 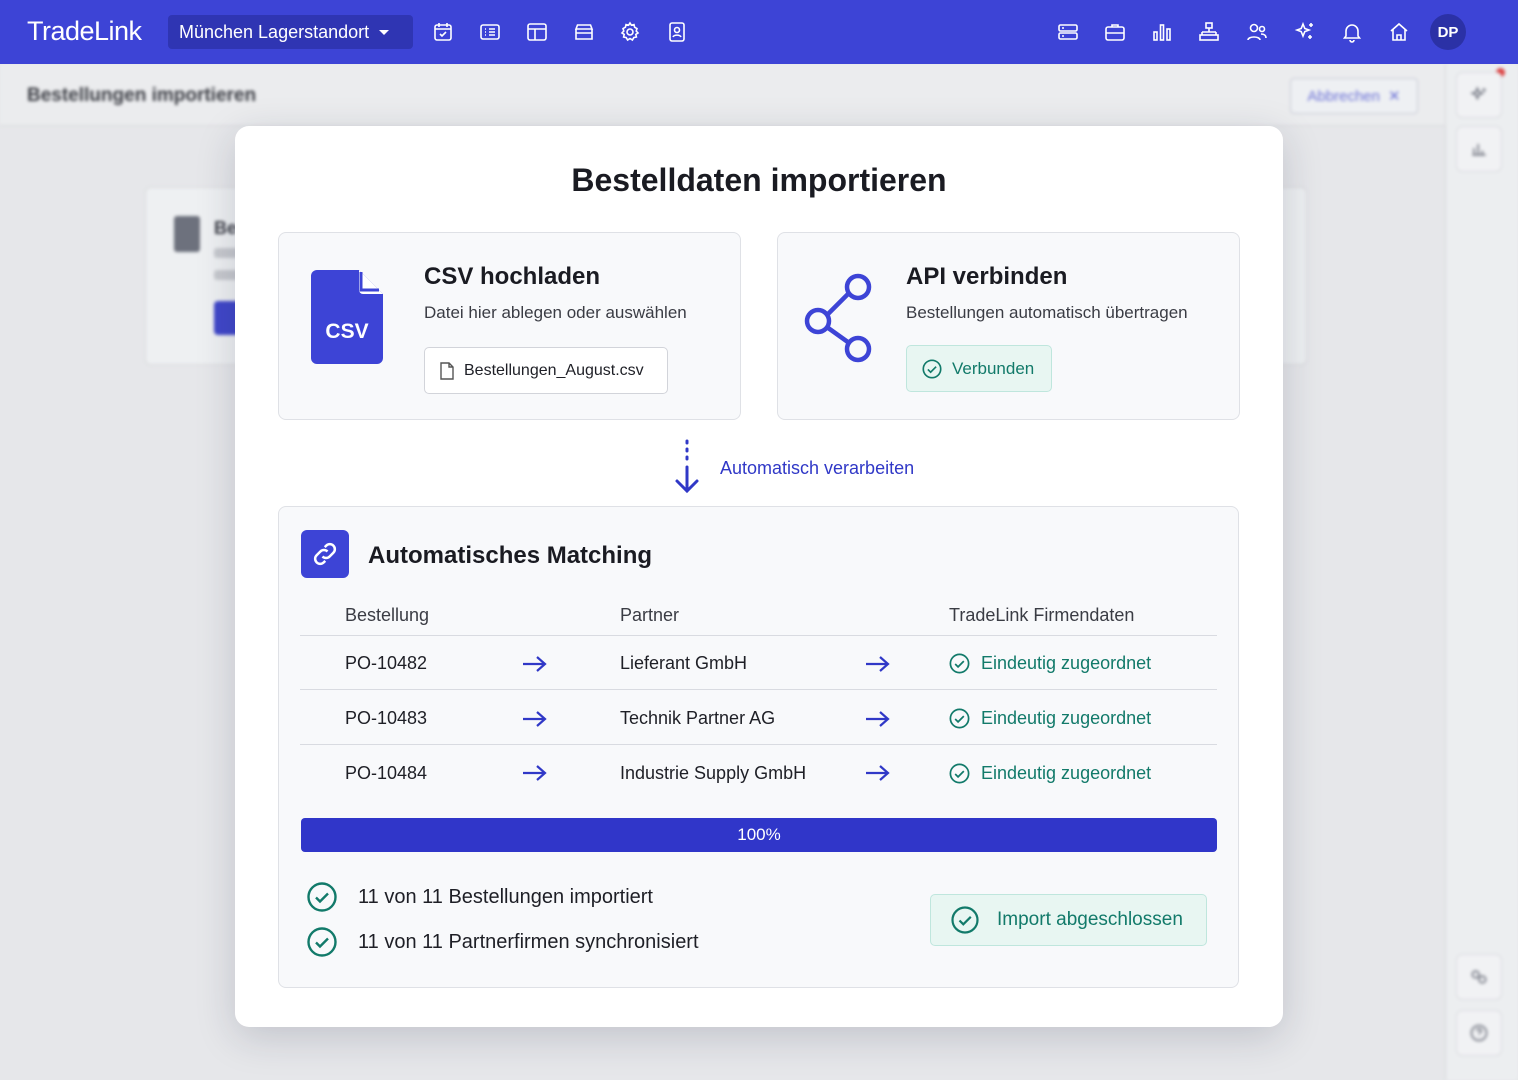 What do you see at coordinates (1481, 572) in the screenshot?
I see `right-rail` at bounding box center [1481, 572].